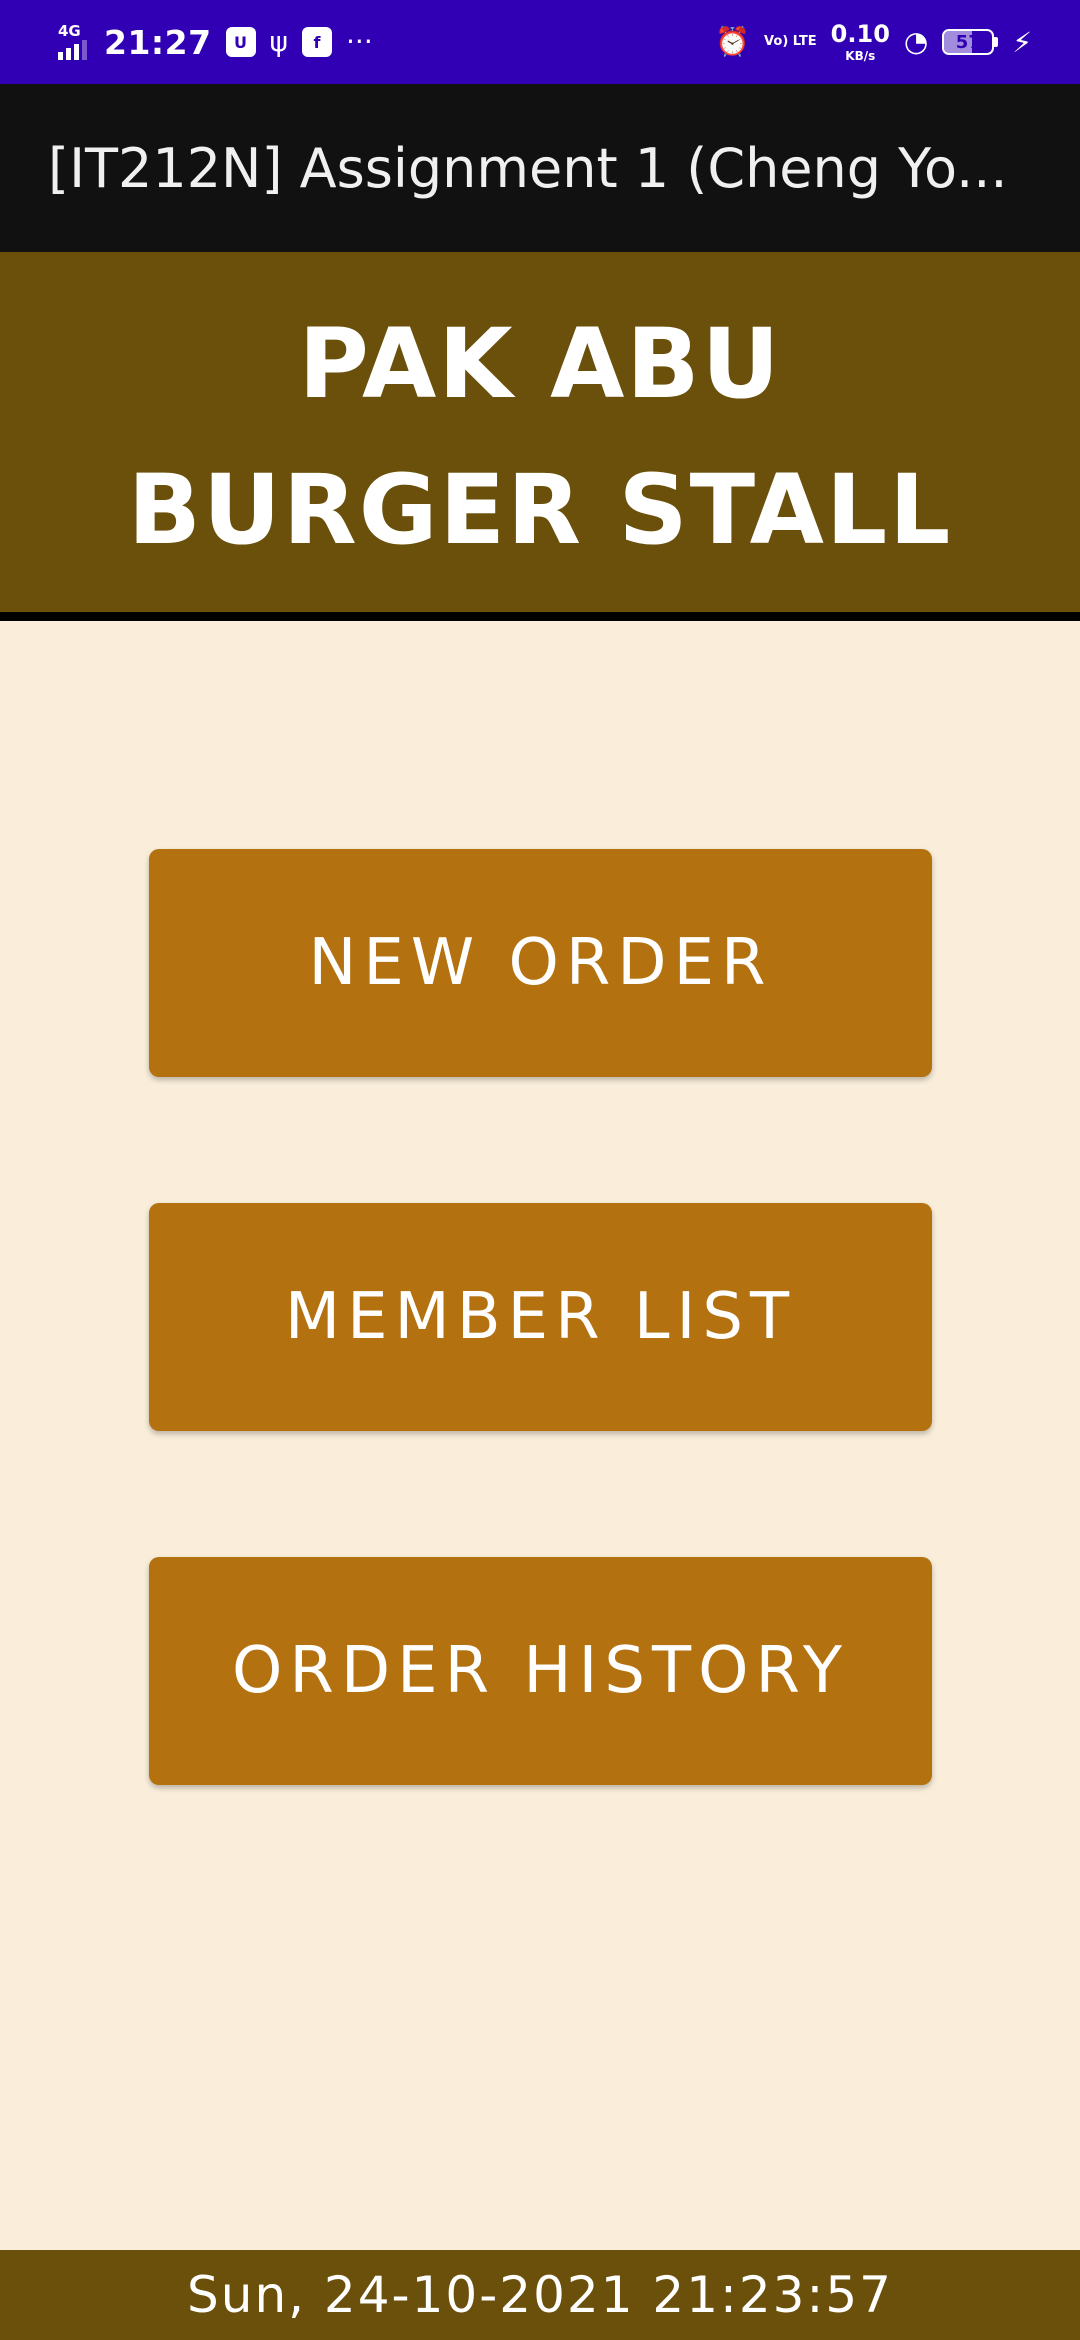 The image size is (1080, 2340). Describe the element at coordinates (540, 1671) in the screenshot. I see `order-history-button: ORDER HISTORY` at that location.